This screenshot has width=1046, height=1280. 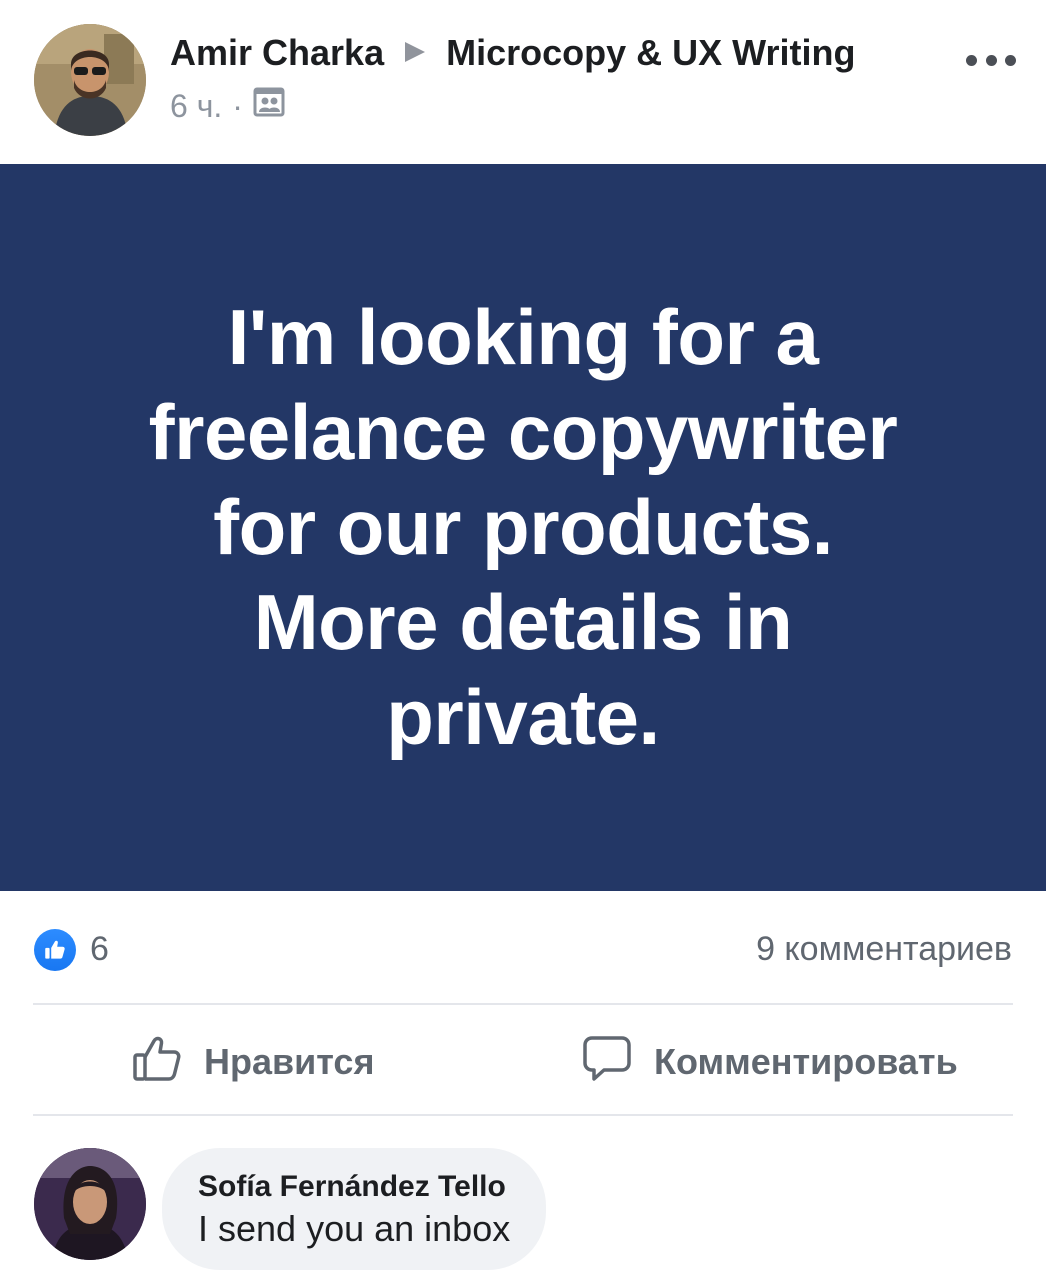 What do you see at coordinates (227, 106) in the screenshot?
I see `post-meta: 6 ч. ·` at bounding box center [227, 106].